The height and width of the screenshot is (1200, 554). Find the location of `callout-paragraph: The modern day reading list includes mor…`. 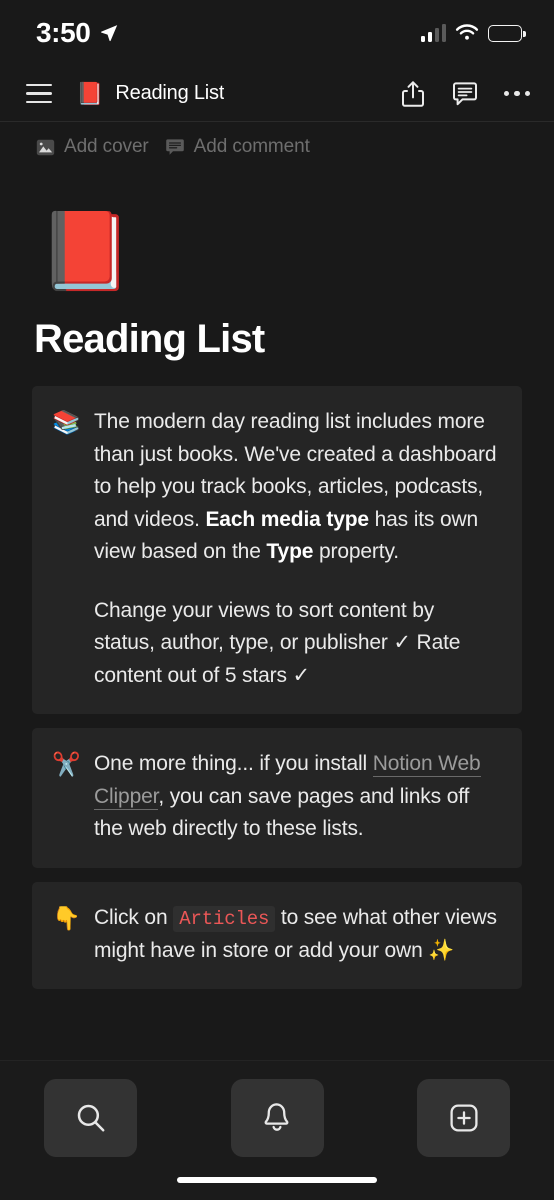

callout-paragraph: The modern day reading list includes mor… is located at coordinates (297, 487).